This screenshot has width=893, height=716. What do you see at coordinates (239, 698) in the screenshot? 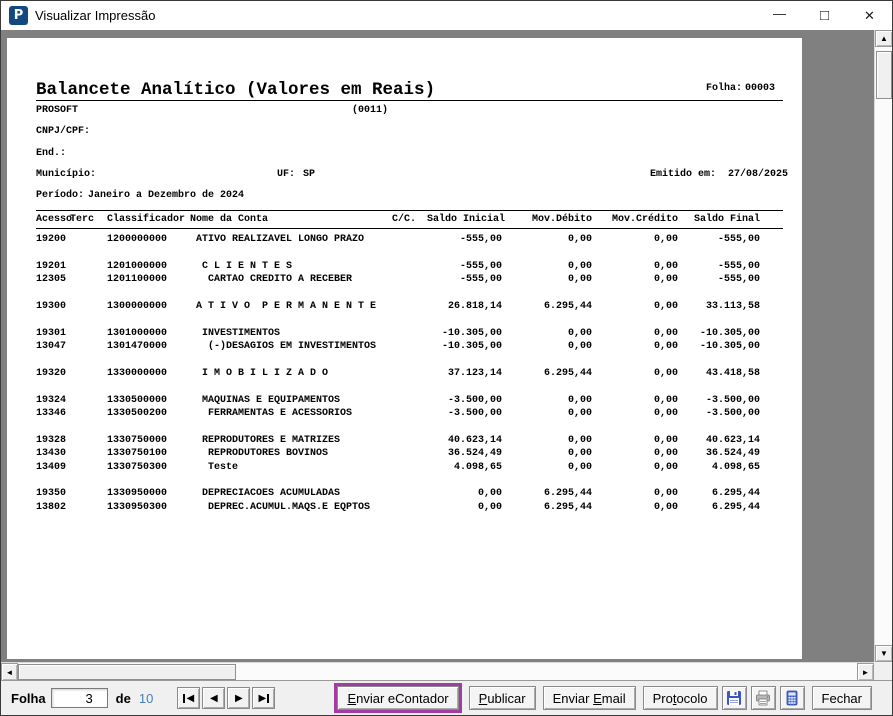
I see `next-page-button: ▶` at bounding box center [239, 698].